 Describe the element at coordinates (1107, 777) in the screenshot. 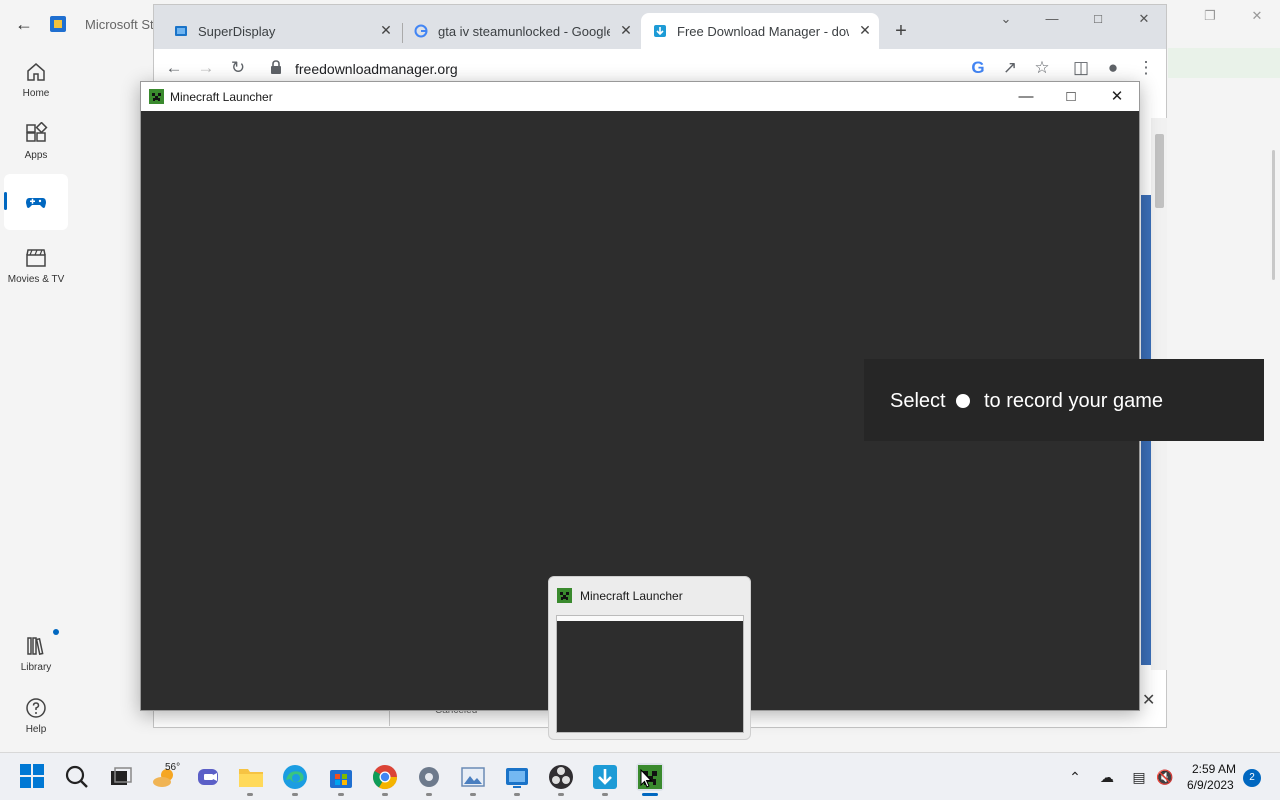

I see `onedrive-cloud-icon: ☁` at that location.